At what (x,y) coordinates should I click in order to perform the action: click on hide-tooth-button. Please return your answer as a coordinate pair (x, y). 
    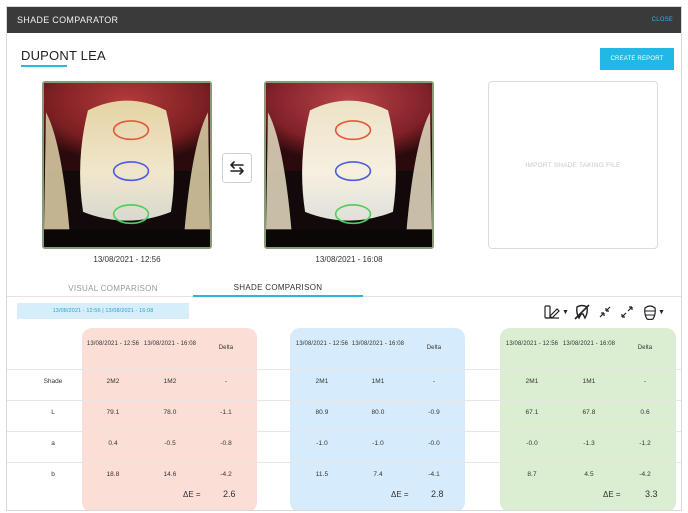
    Looking at the image, I should click on (582, 312).